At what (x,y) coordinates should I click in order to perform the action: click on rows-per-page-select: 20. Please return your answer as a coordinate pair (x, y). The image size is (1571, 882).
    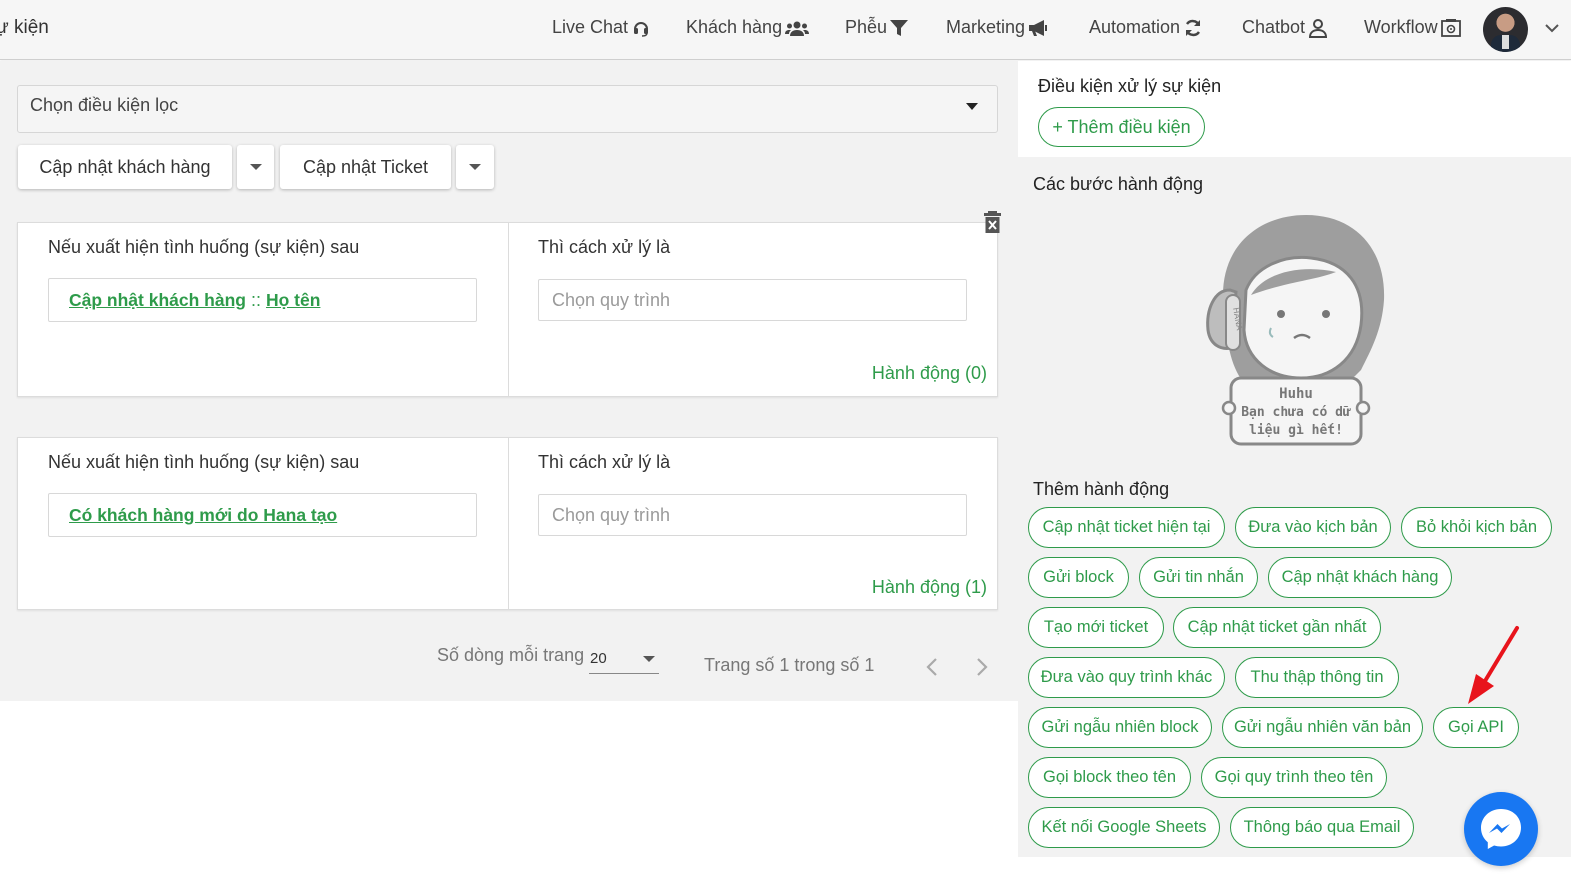
    Looking at the image, I should click on (624, 660).